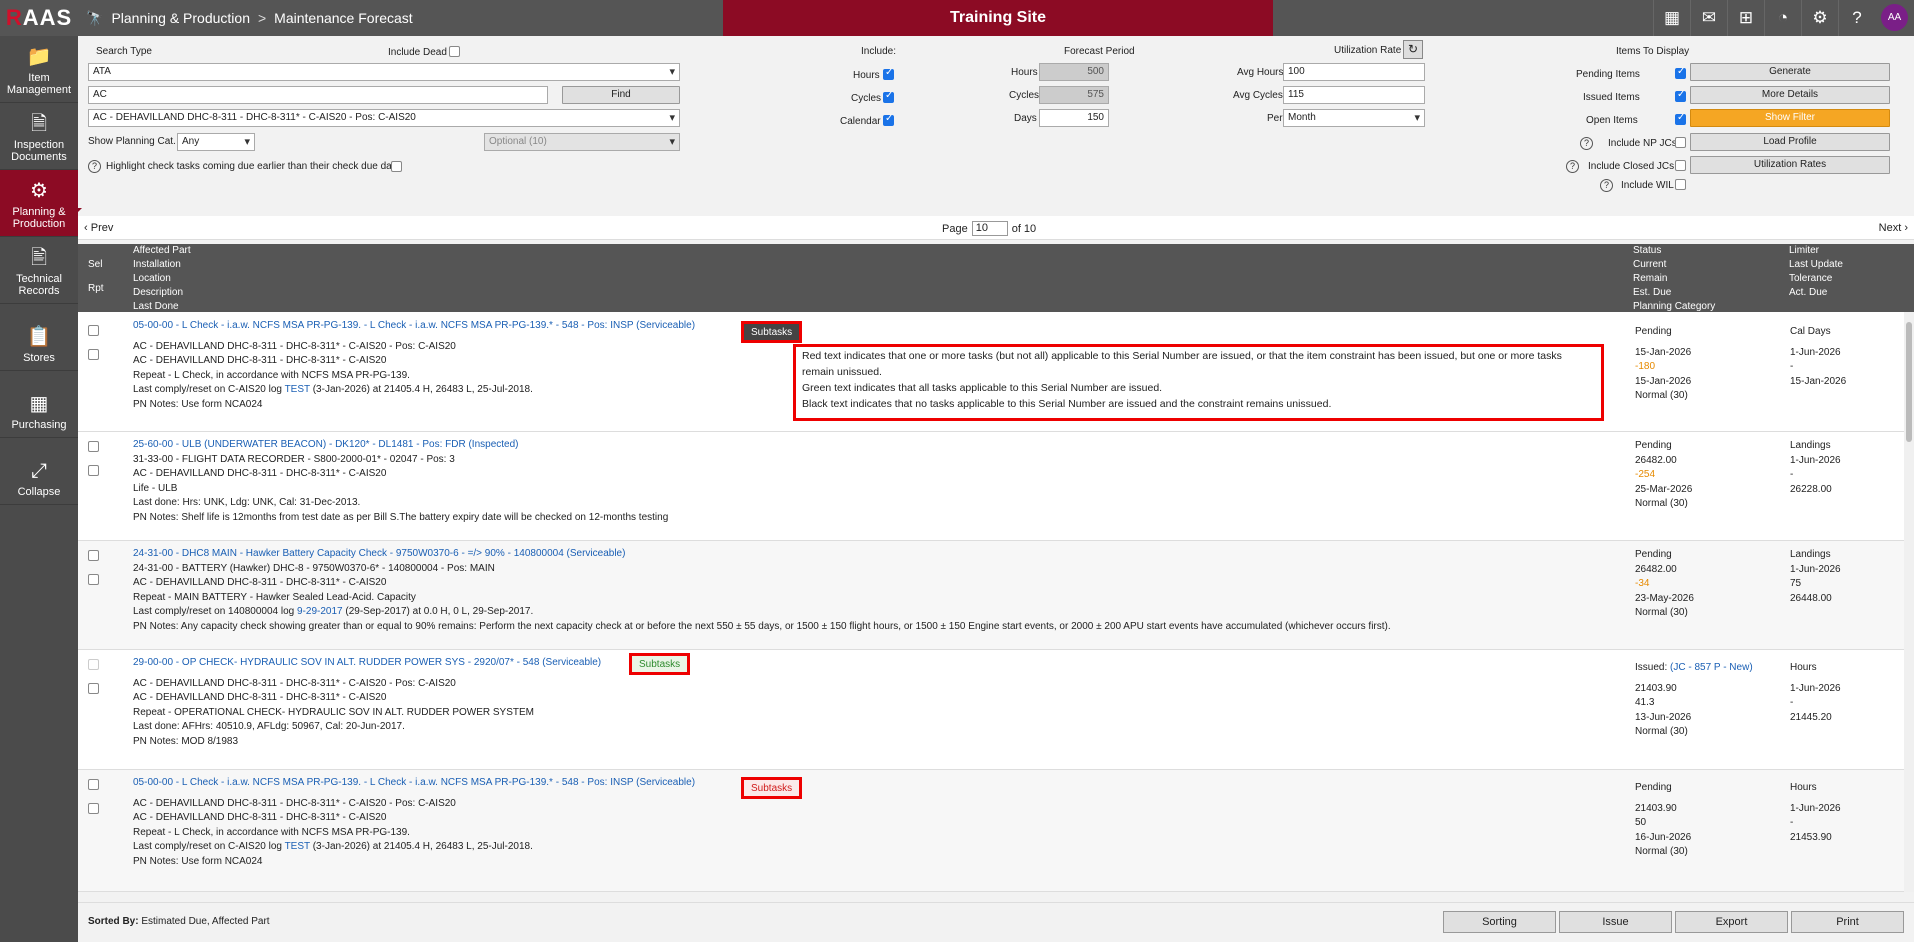 This screenshot has width=1914, height=942. Describe the element at coordinates (1074, 95) in the screenshot. I see `fp-cycles-field: 575` at that location.